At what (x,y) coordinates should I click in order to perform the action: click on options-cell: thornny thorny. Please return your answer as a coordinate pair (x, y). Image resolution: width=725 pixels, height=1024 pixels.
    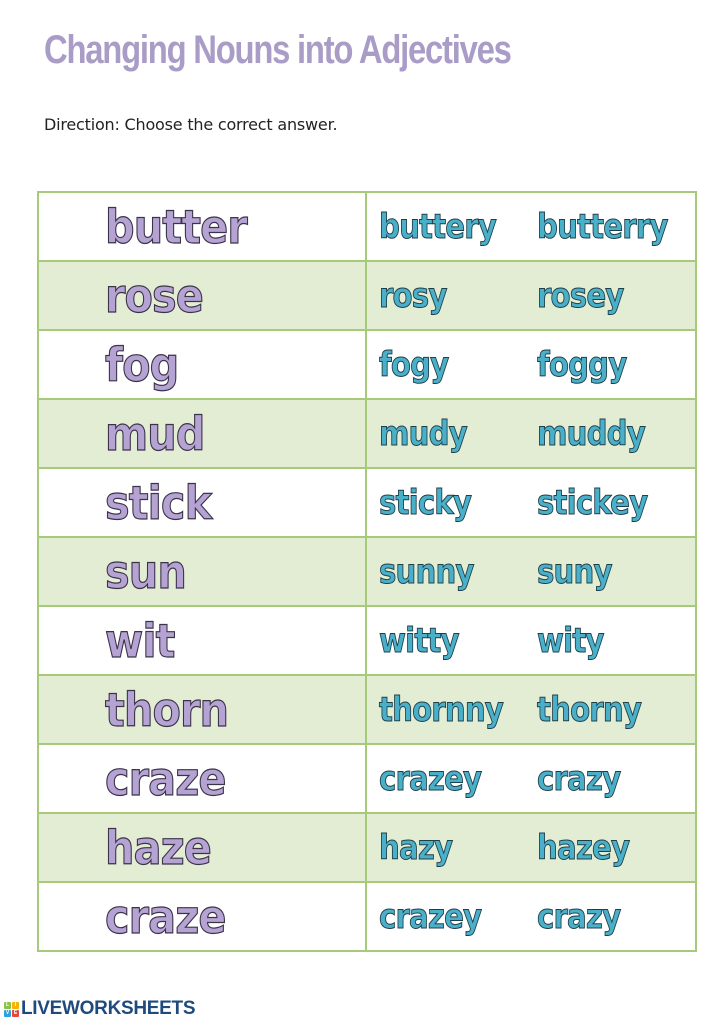
    Looking at the image, I should click on (531, 709).